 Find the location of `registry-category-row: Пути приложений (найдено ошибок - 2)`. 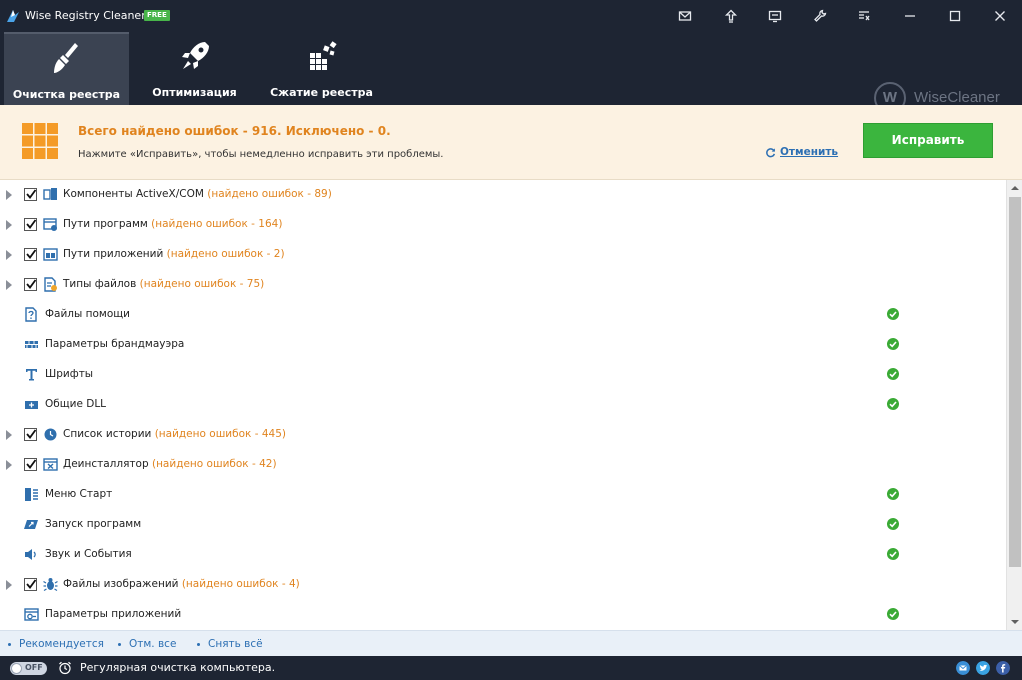

registry-category-row: Пути приложений (найдено ошибок - 2) is located at coordinates (503, 255).